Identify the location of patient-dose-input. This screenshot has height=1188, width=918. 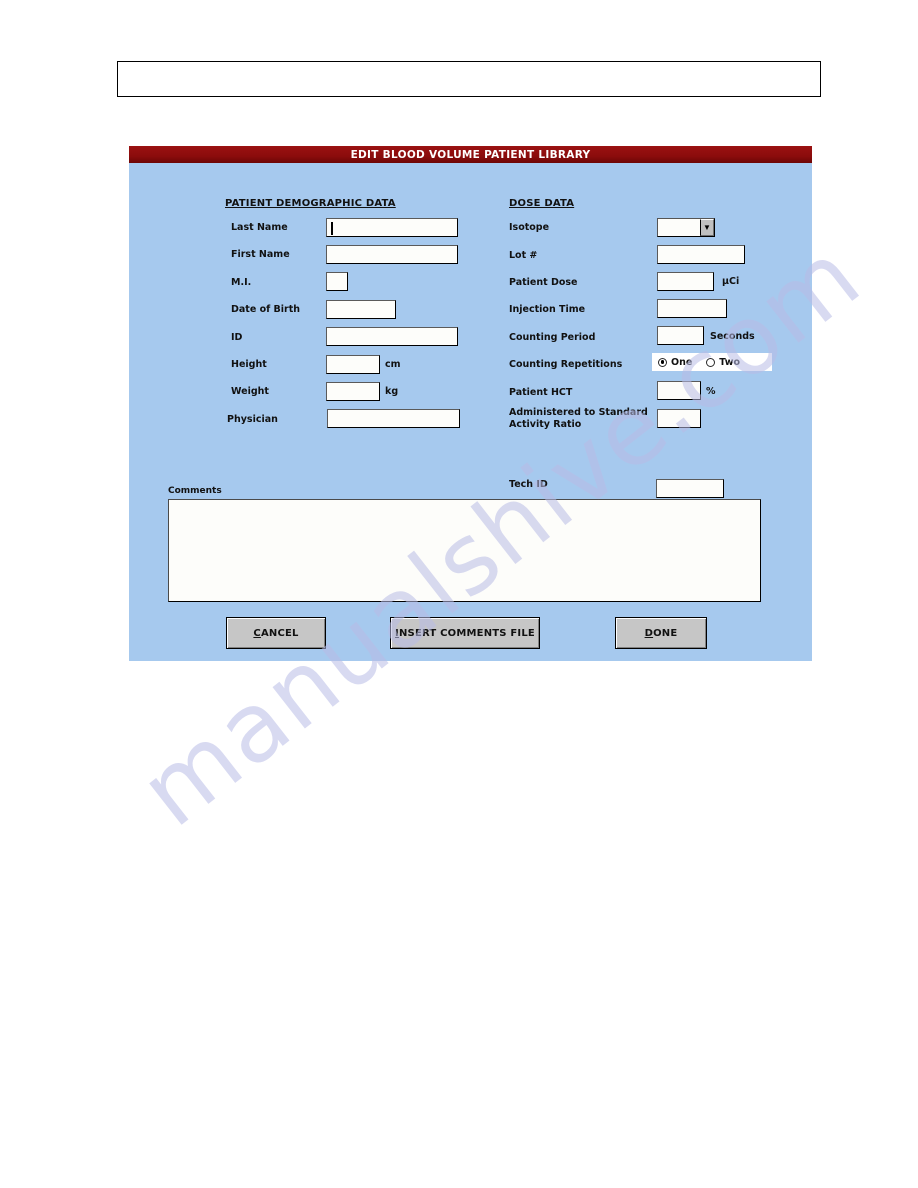
(685, 281).